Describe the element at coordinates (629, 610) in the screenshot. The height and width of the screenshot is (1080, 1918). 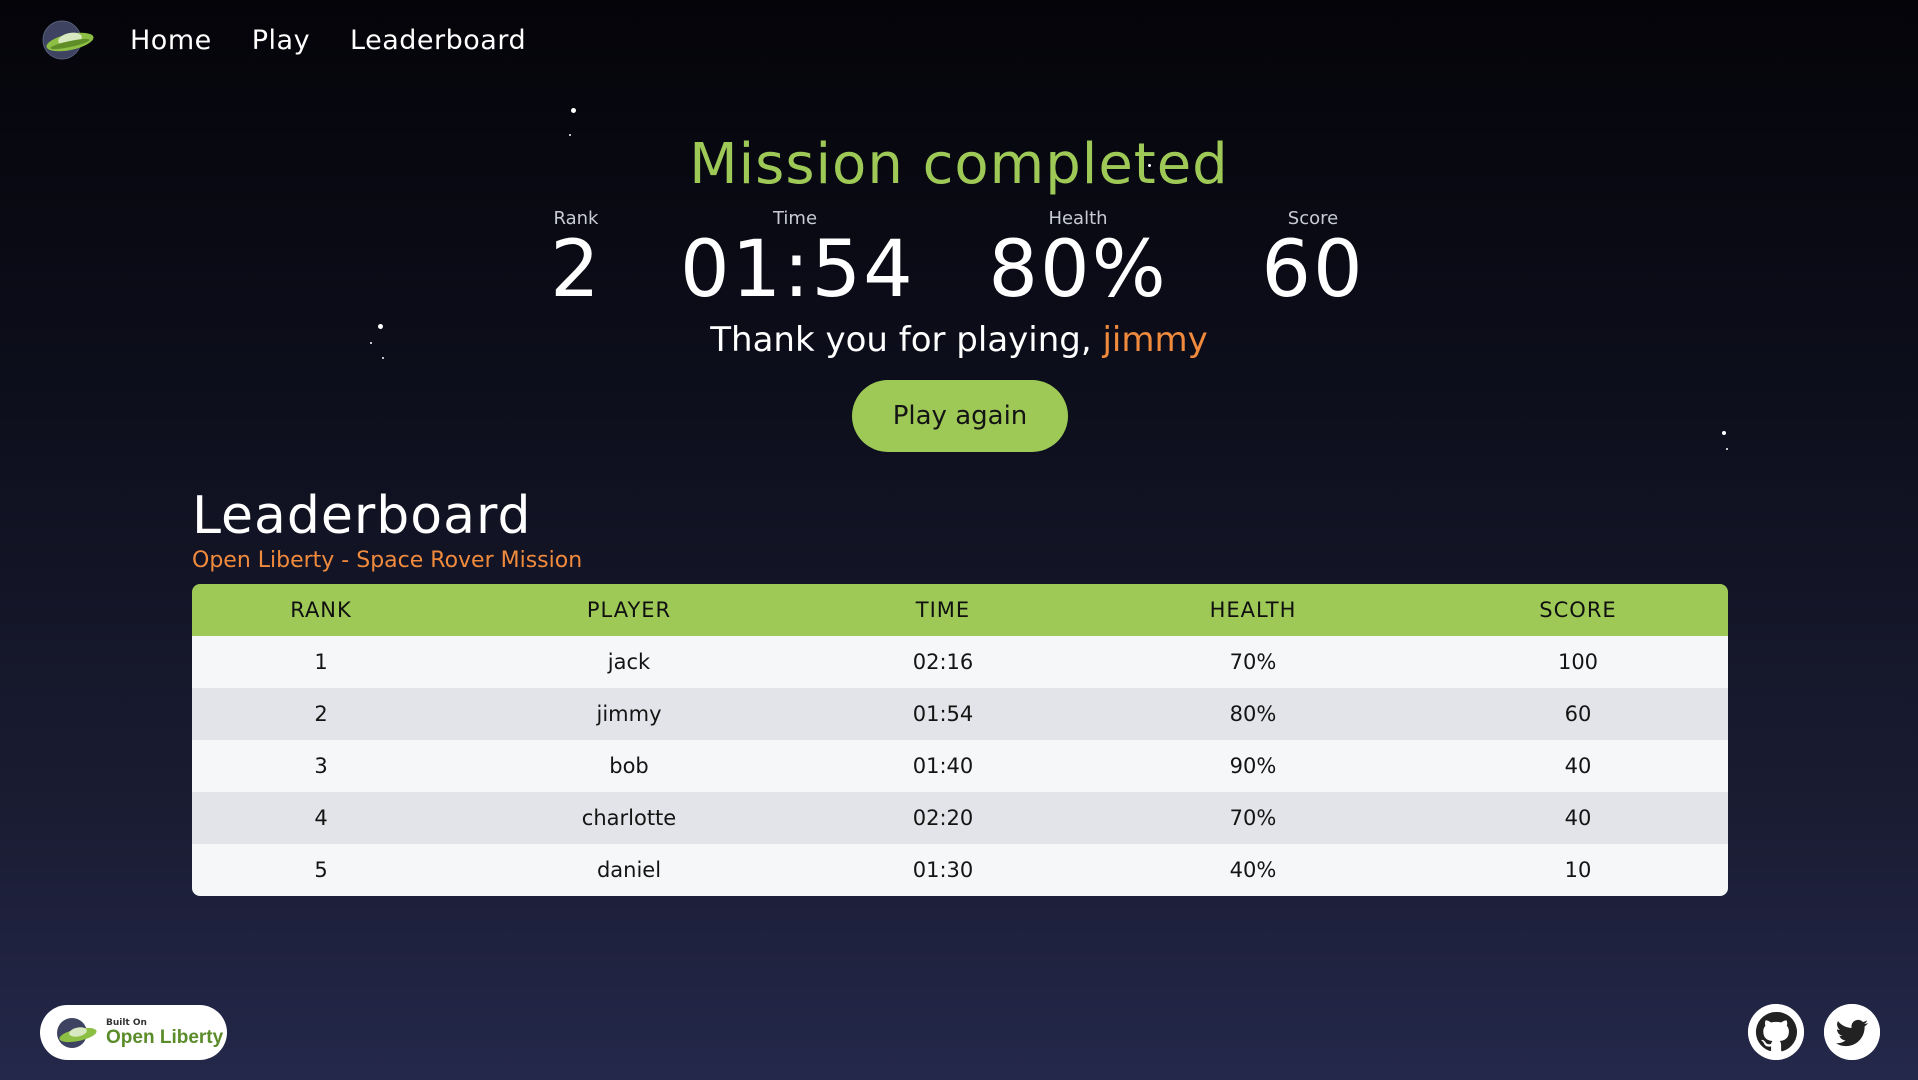
I see `column-header-player: PLAYER` at that location.